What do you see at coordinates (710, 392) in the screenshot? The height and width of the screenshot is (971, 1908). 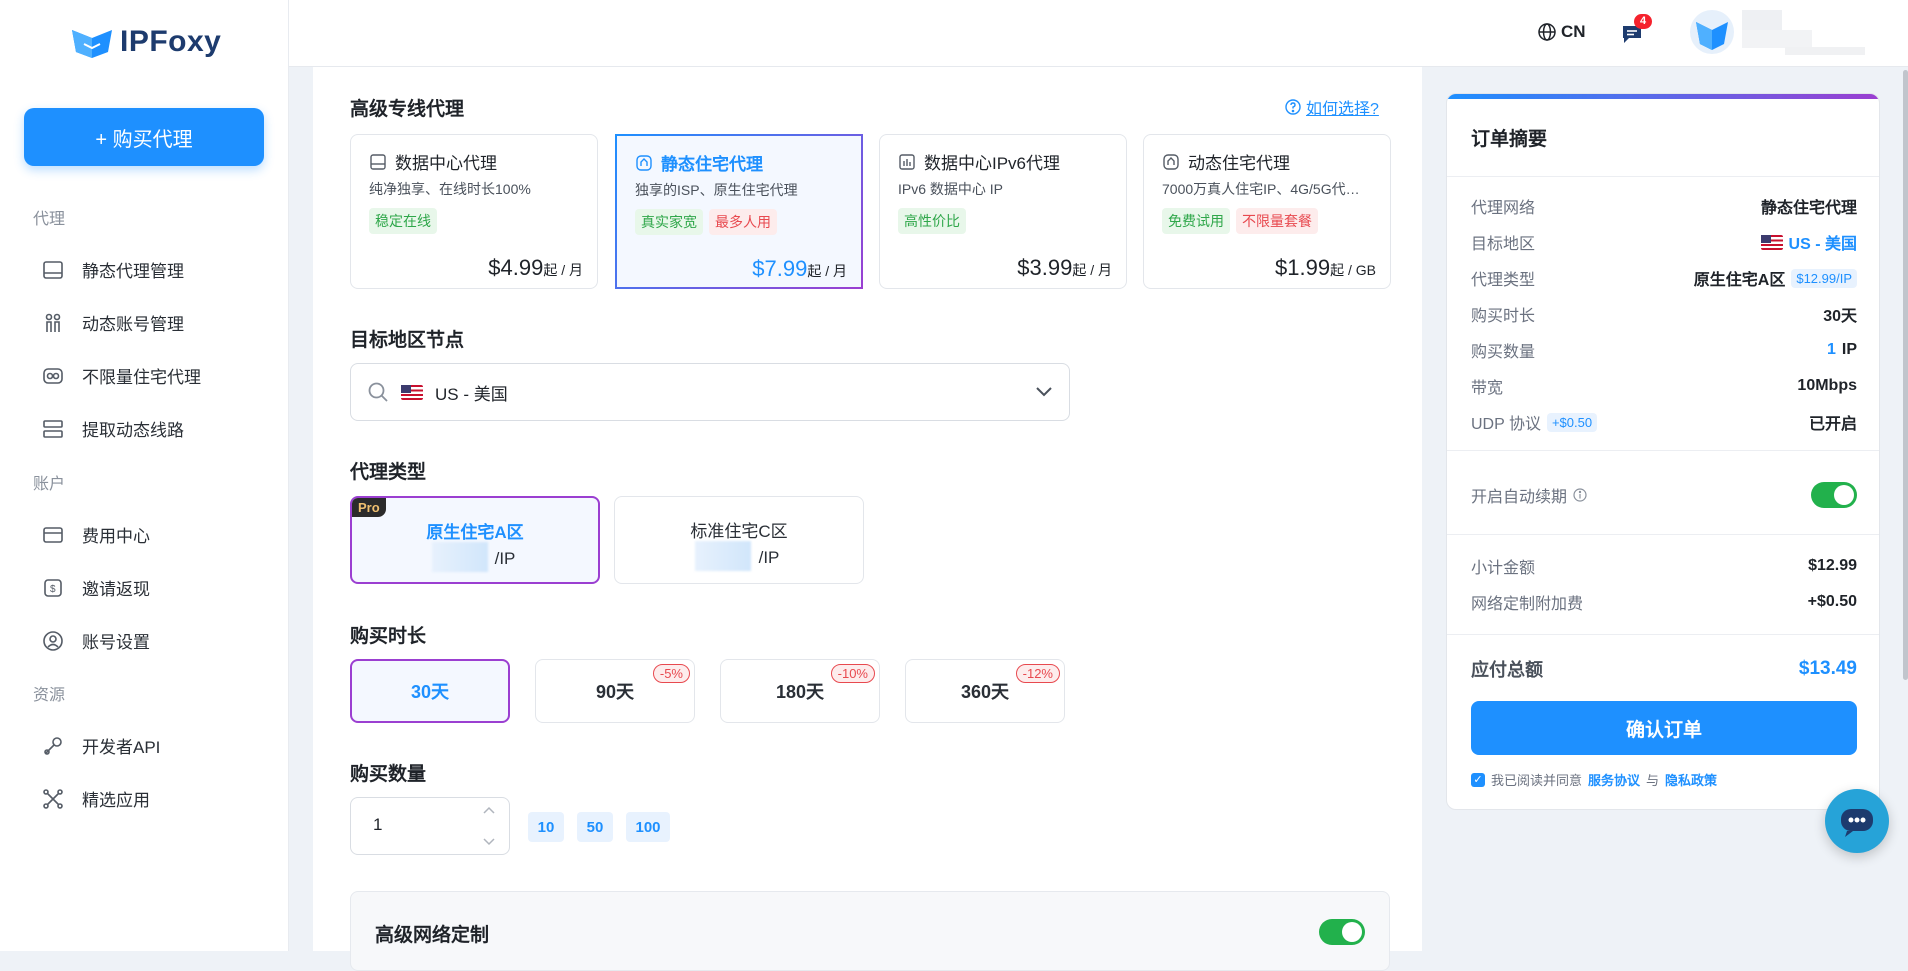 I see `region-select: US - 美国` at bounding box center [710, 392].